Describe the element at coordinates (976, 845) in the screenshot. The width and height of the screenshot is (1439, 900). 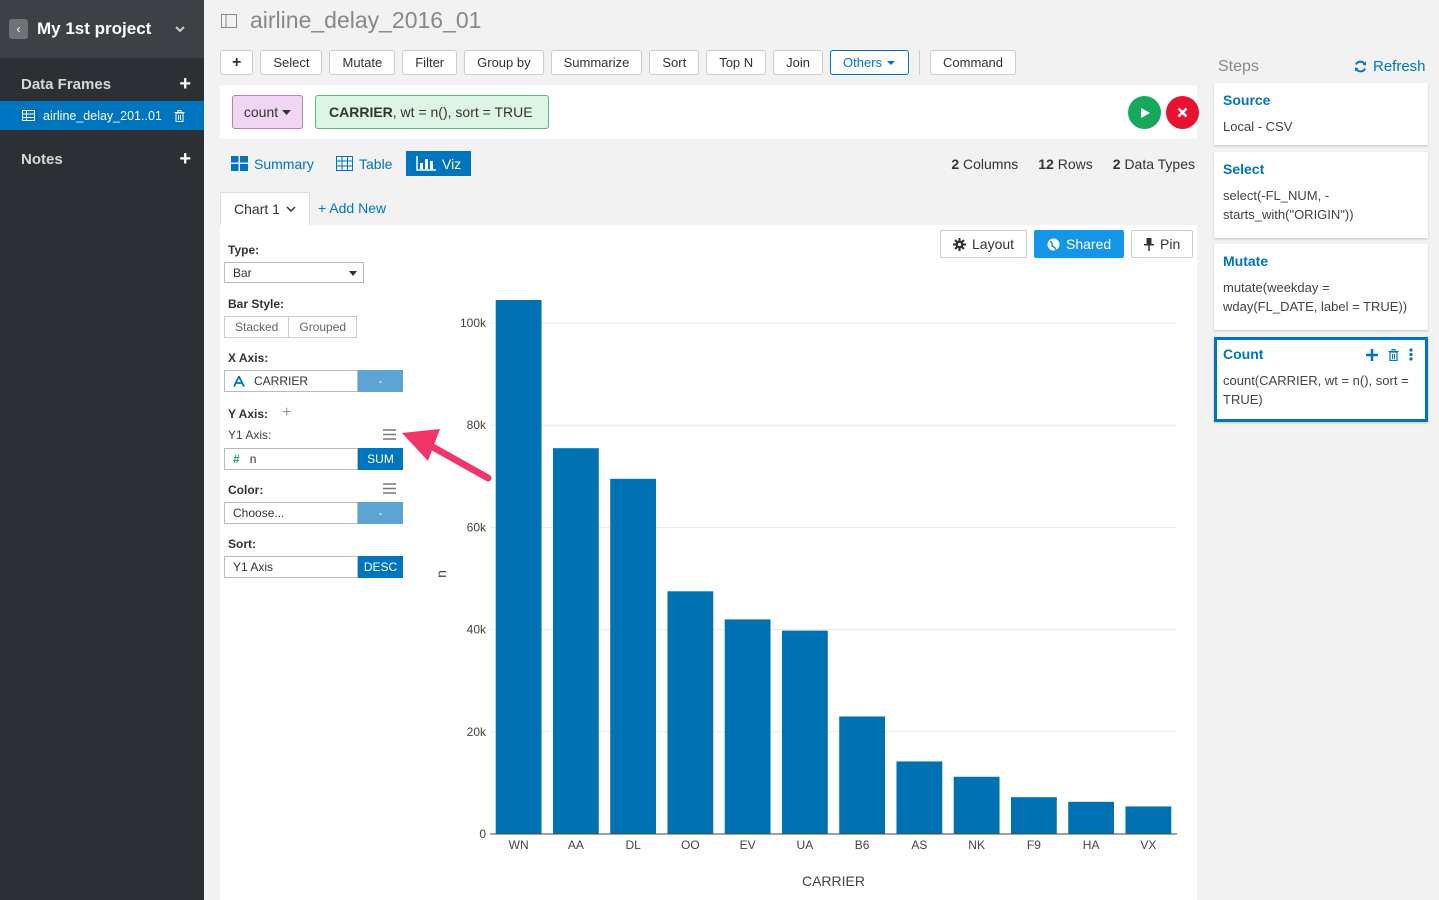
I see `x-tick-label: NK` at that location.